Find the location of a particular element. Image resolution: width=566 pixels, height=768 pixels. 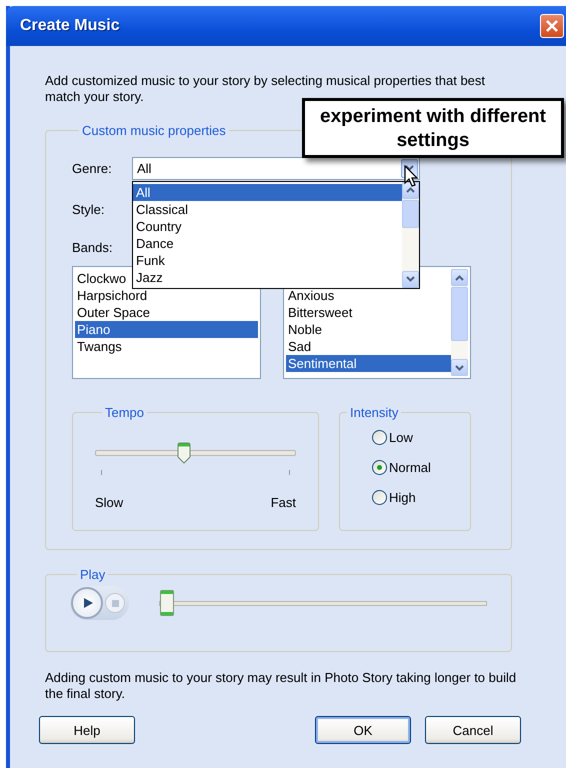

genre-combo-box: All is located at coordinates (276, 168).